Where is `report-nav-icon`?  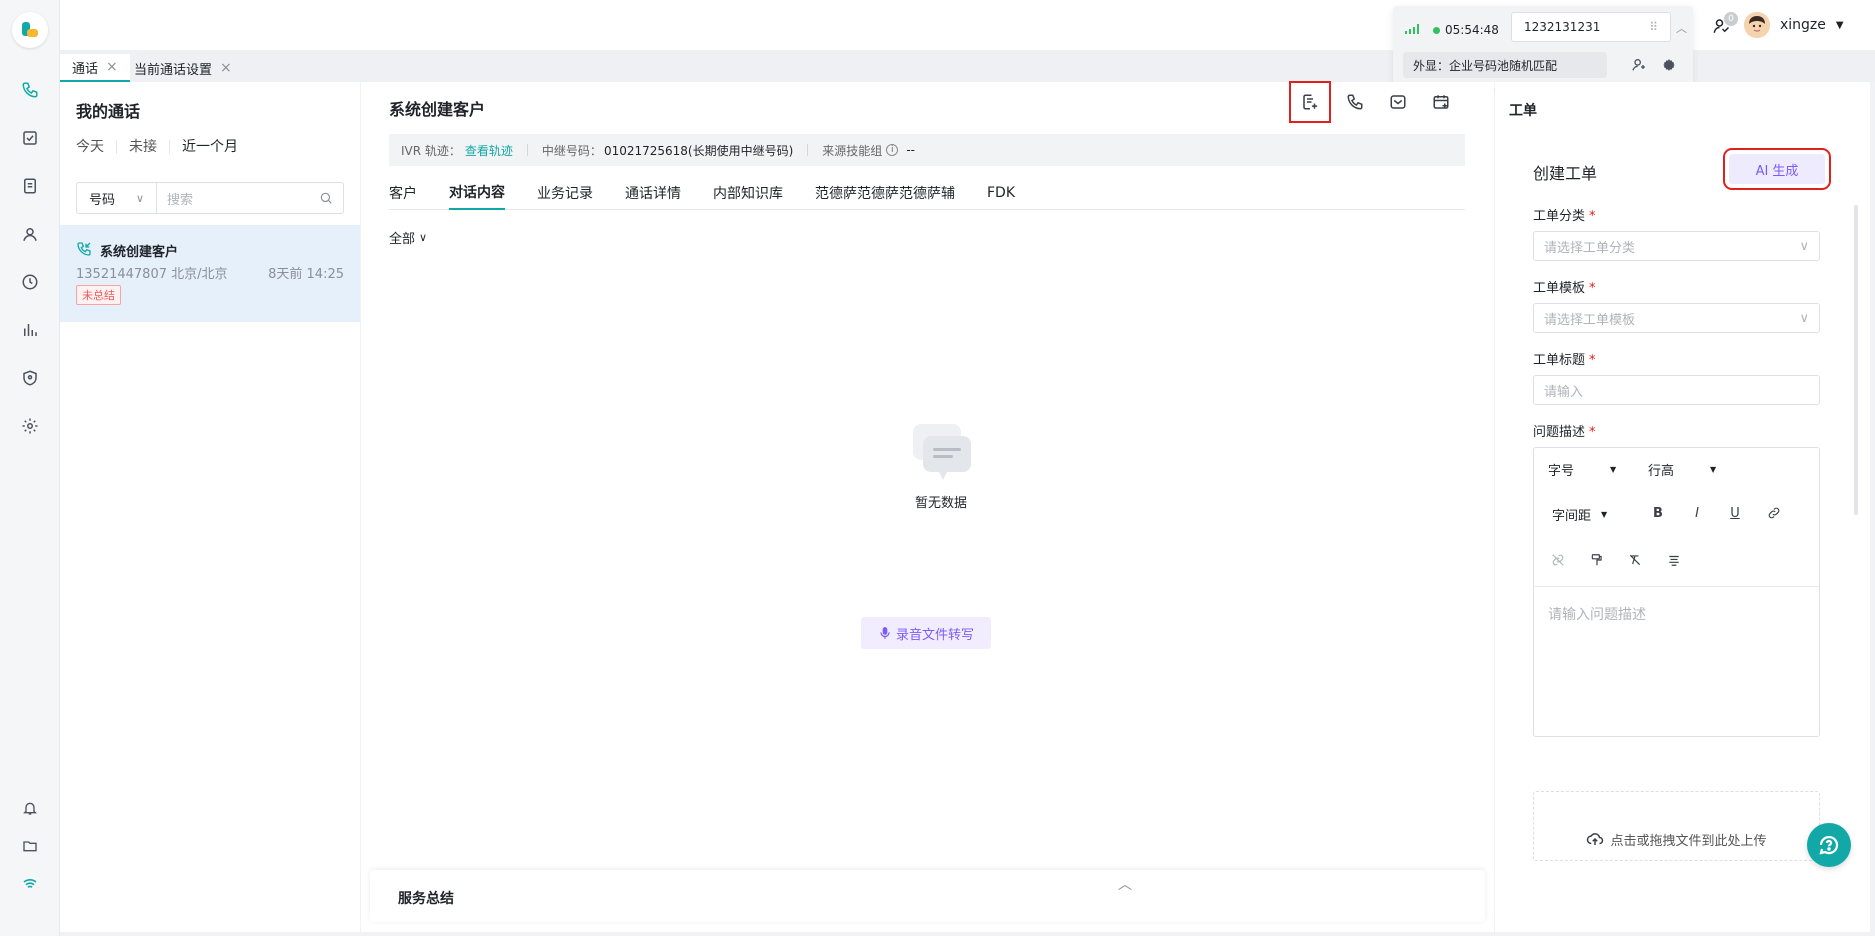
report-nav-icon is located at coordinates (30, 330).